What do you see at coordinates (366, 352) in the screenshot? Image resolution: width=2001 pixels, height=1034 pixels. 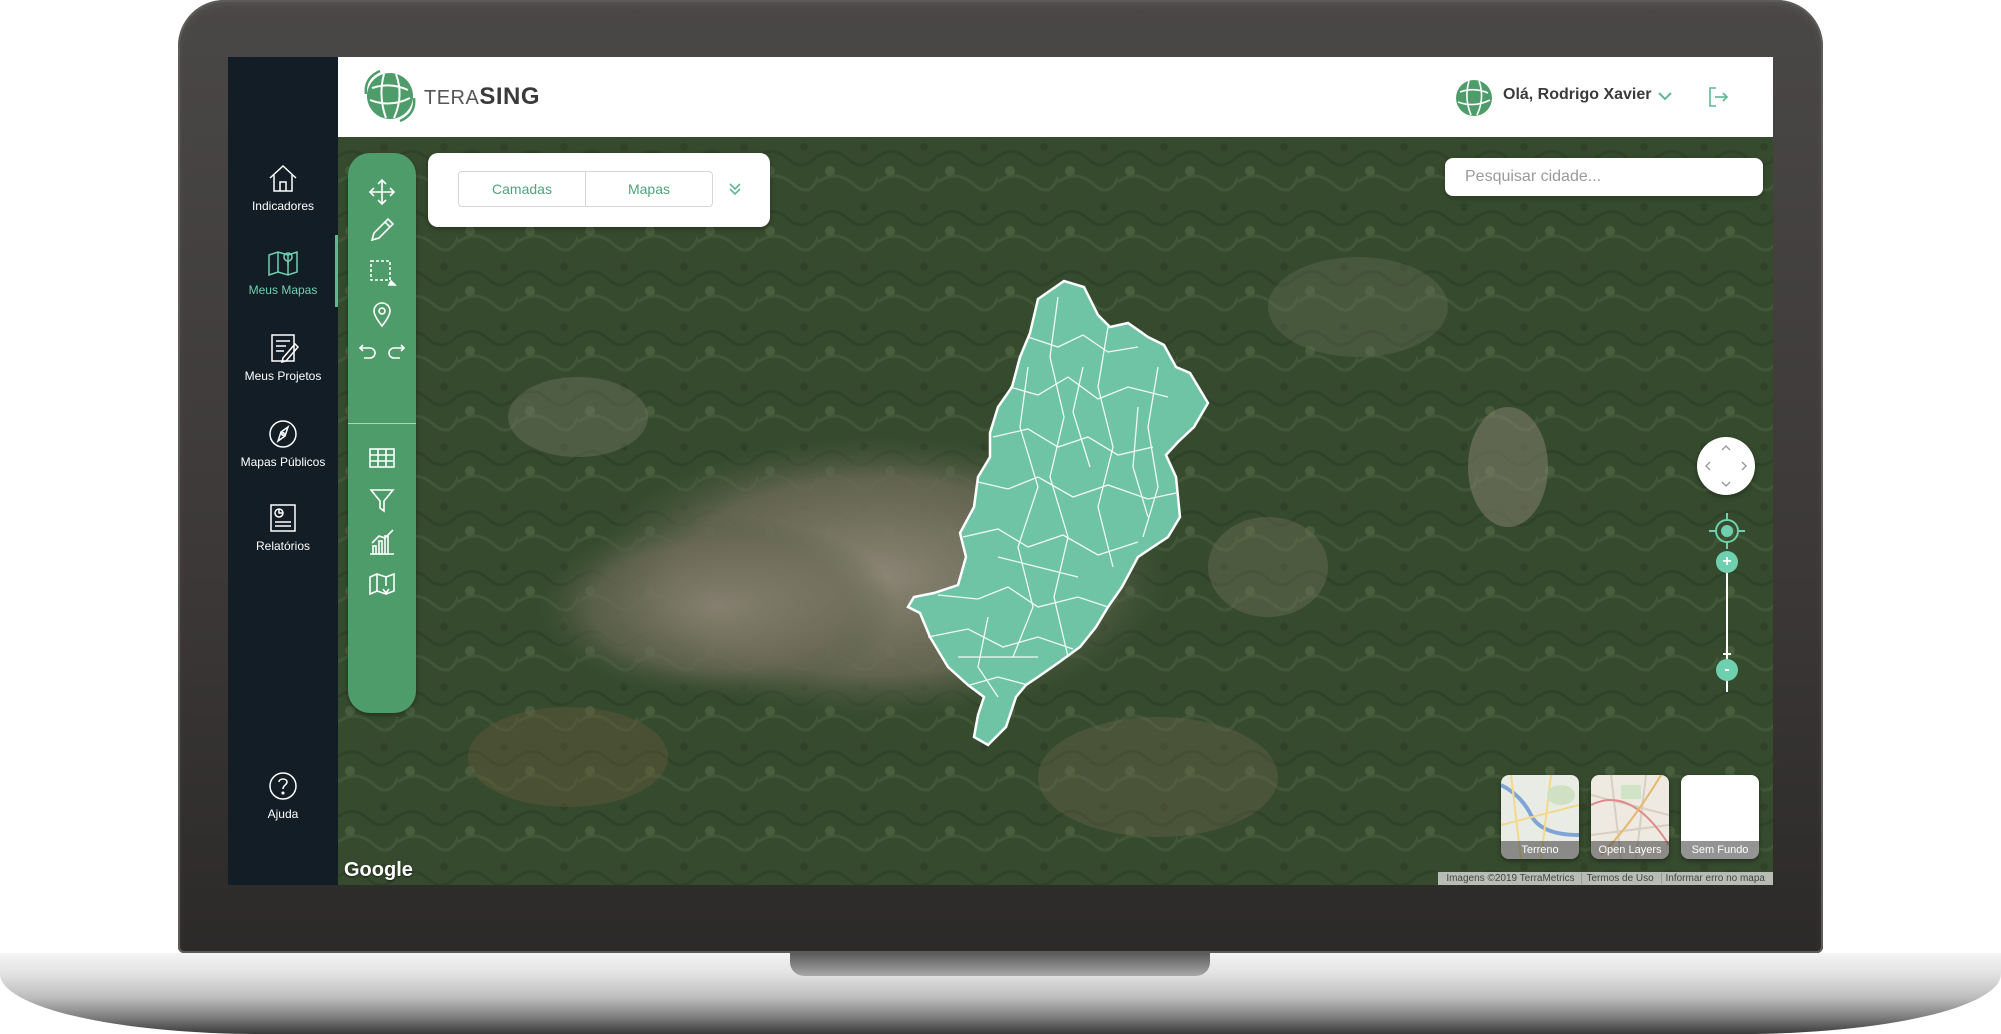 I see `undo-icon` at bounding box center [366, 352].